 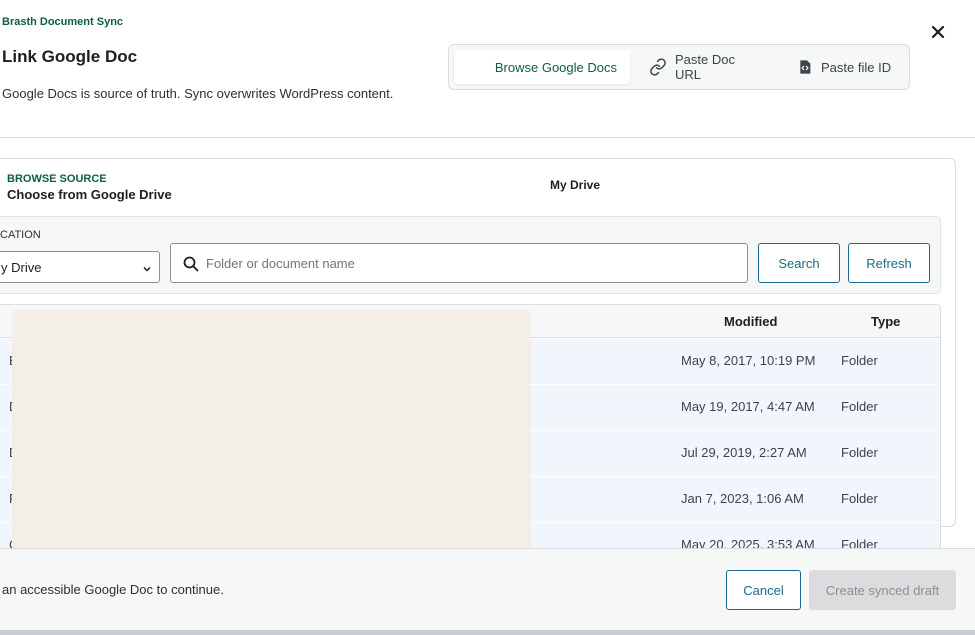 What do you see at coordinates (658, 67) in the screenshot?
I see `link-icon` at bounding box center [658, 67].